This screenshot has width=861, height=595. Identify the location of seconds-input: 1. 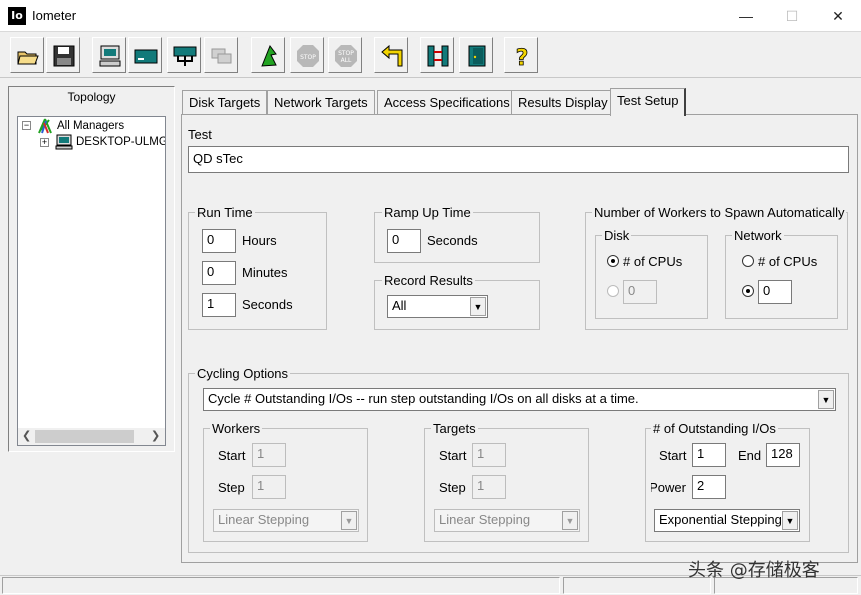
(219, 305).